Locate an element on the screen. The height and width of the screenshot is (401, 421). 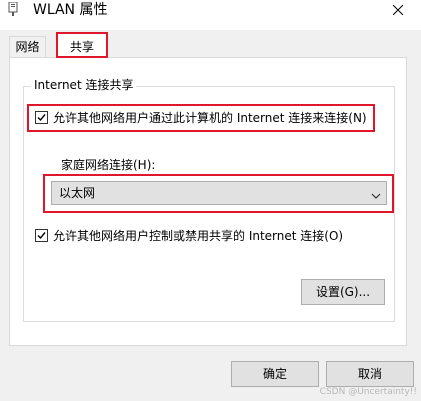
tab-network: 网络 is located at coordinates (27, 47).